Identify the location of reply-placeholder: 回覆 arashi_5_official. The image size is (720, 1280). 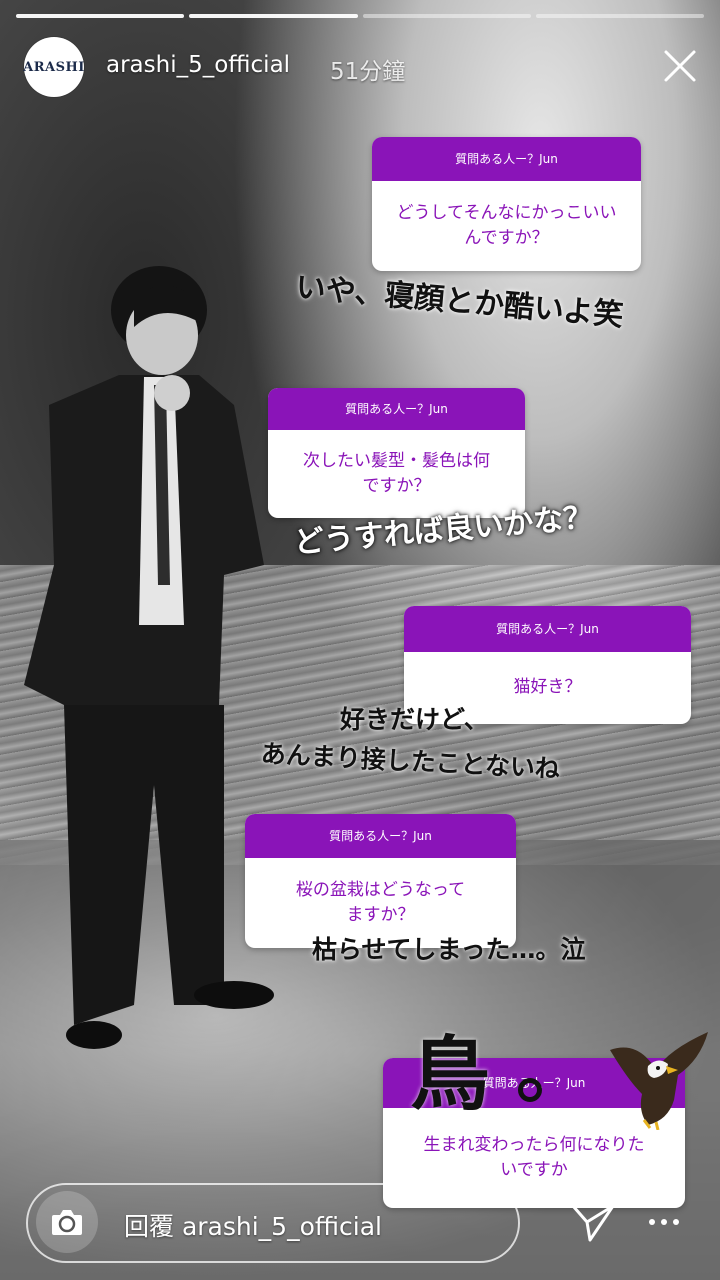
(253, 1225).